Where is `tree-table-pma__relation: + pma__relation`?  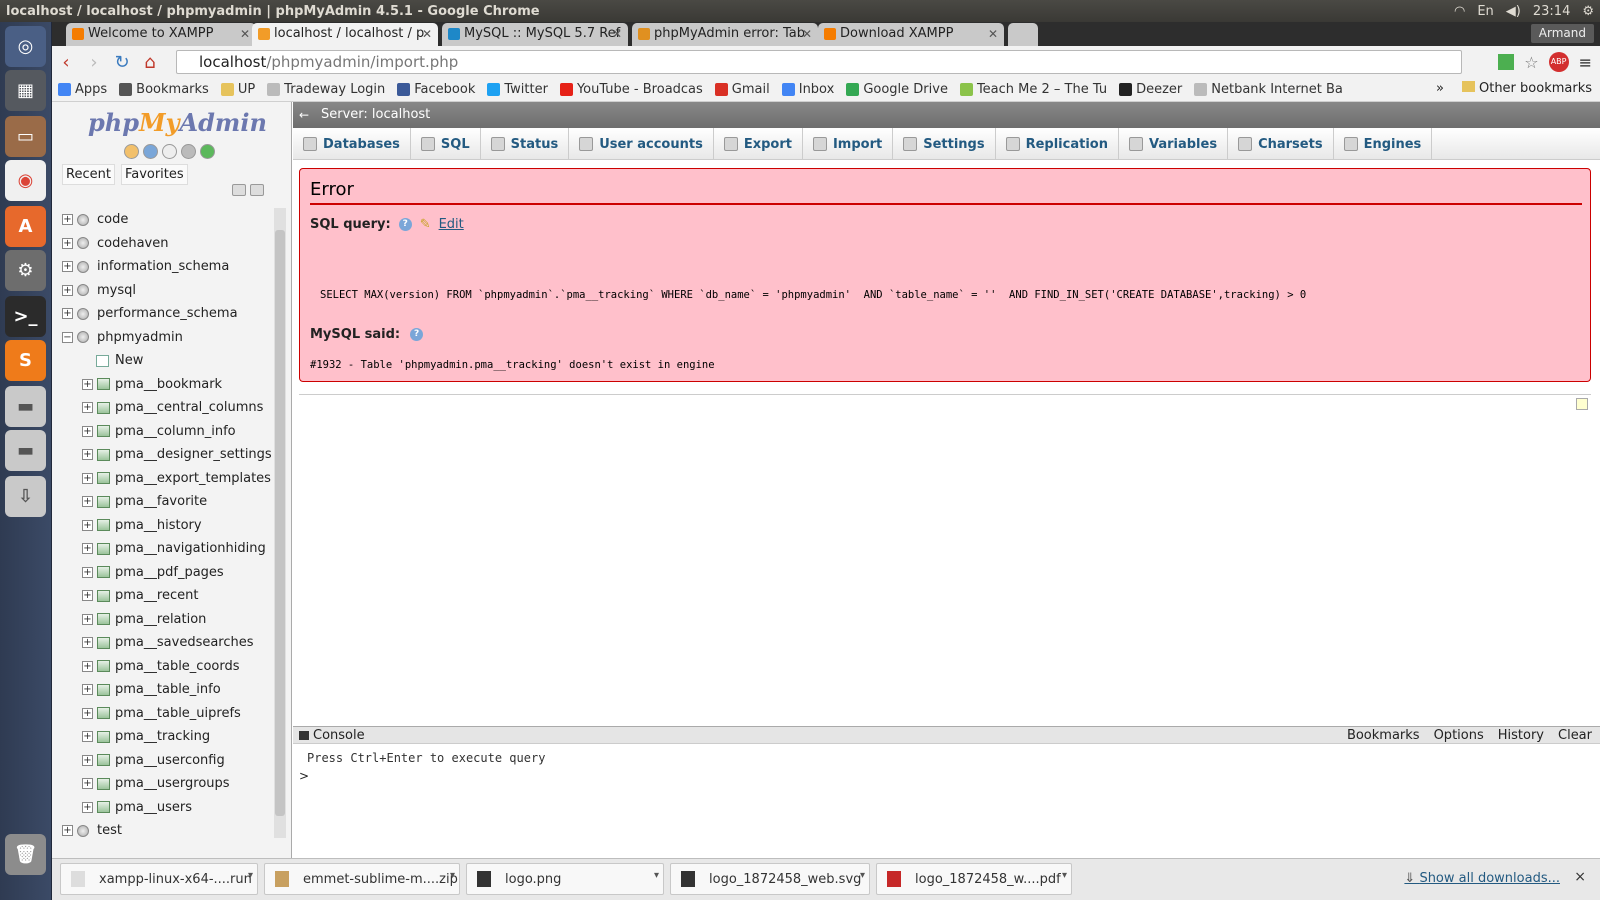
tree-table-pma__relation: + pma__relation is located at coordinates (167, 620).